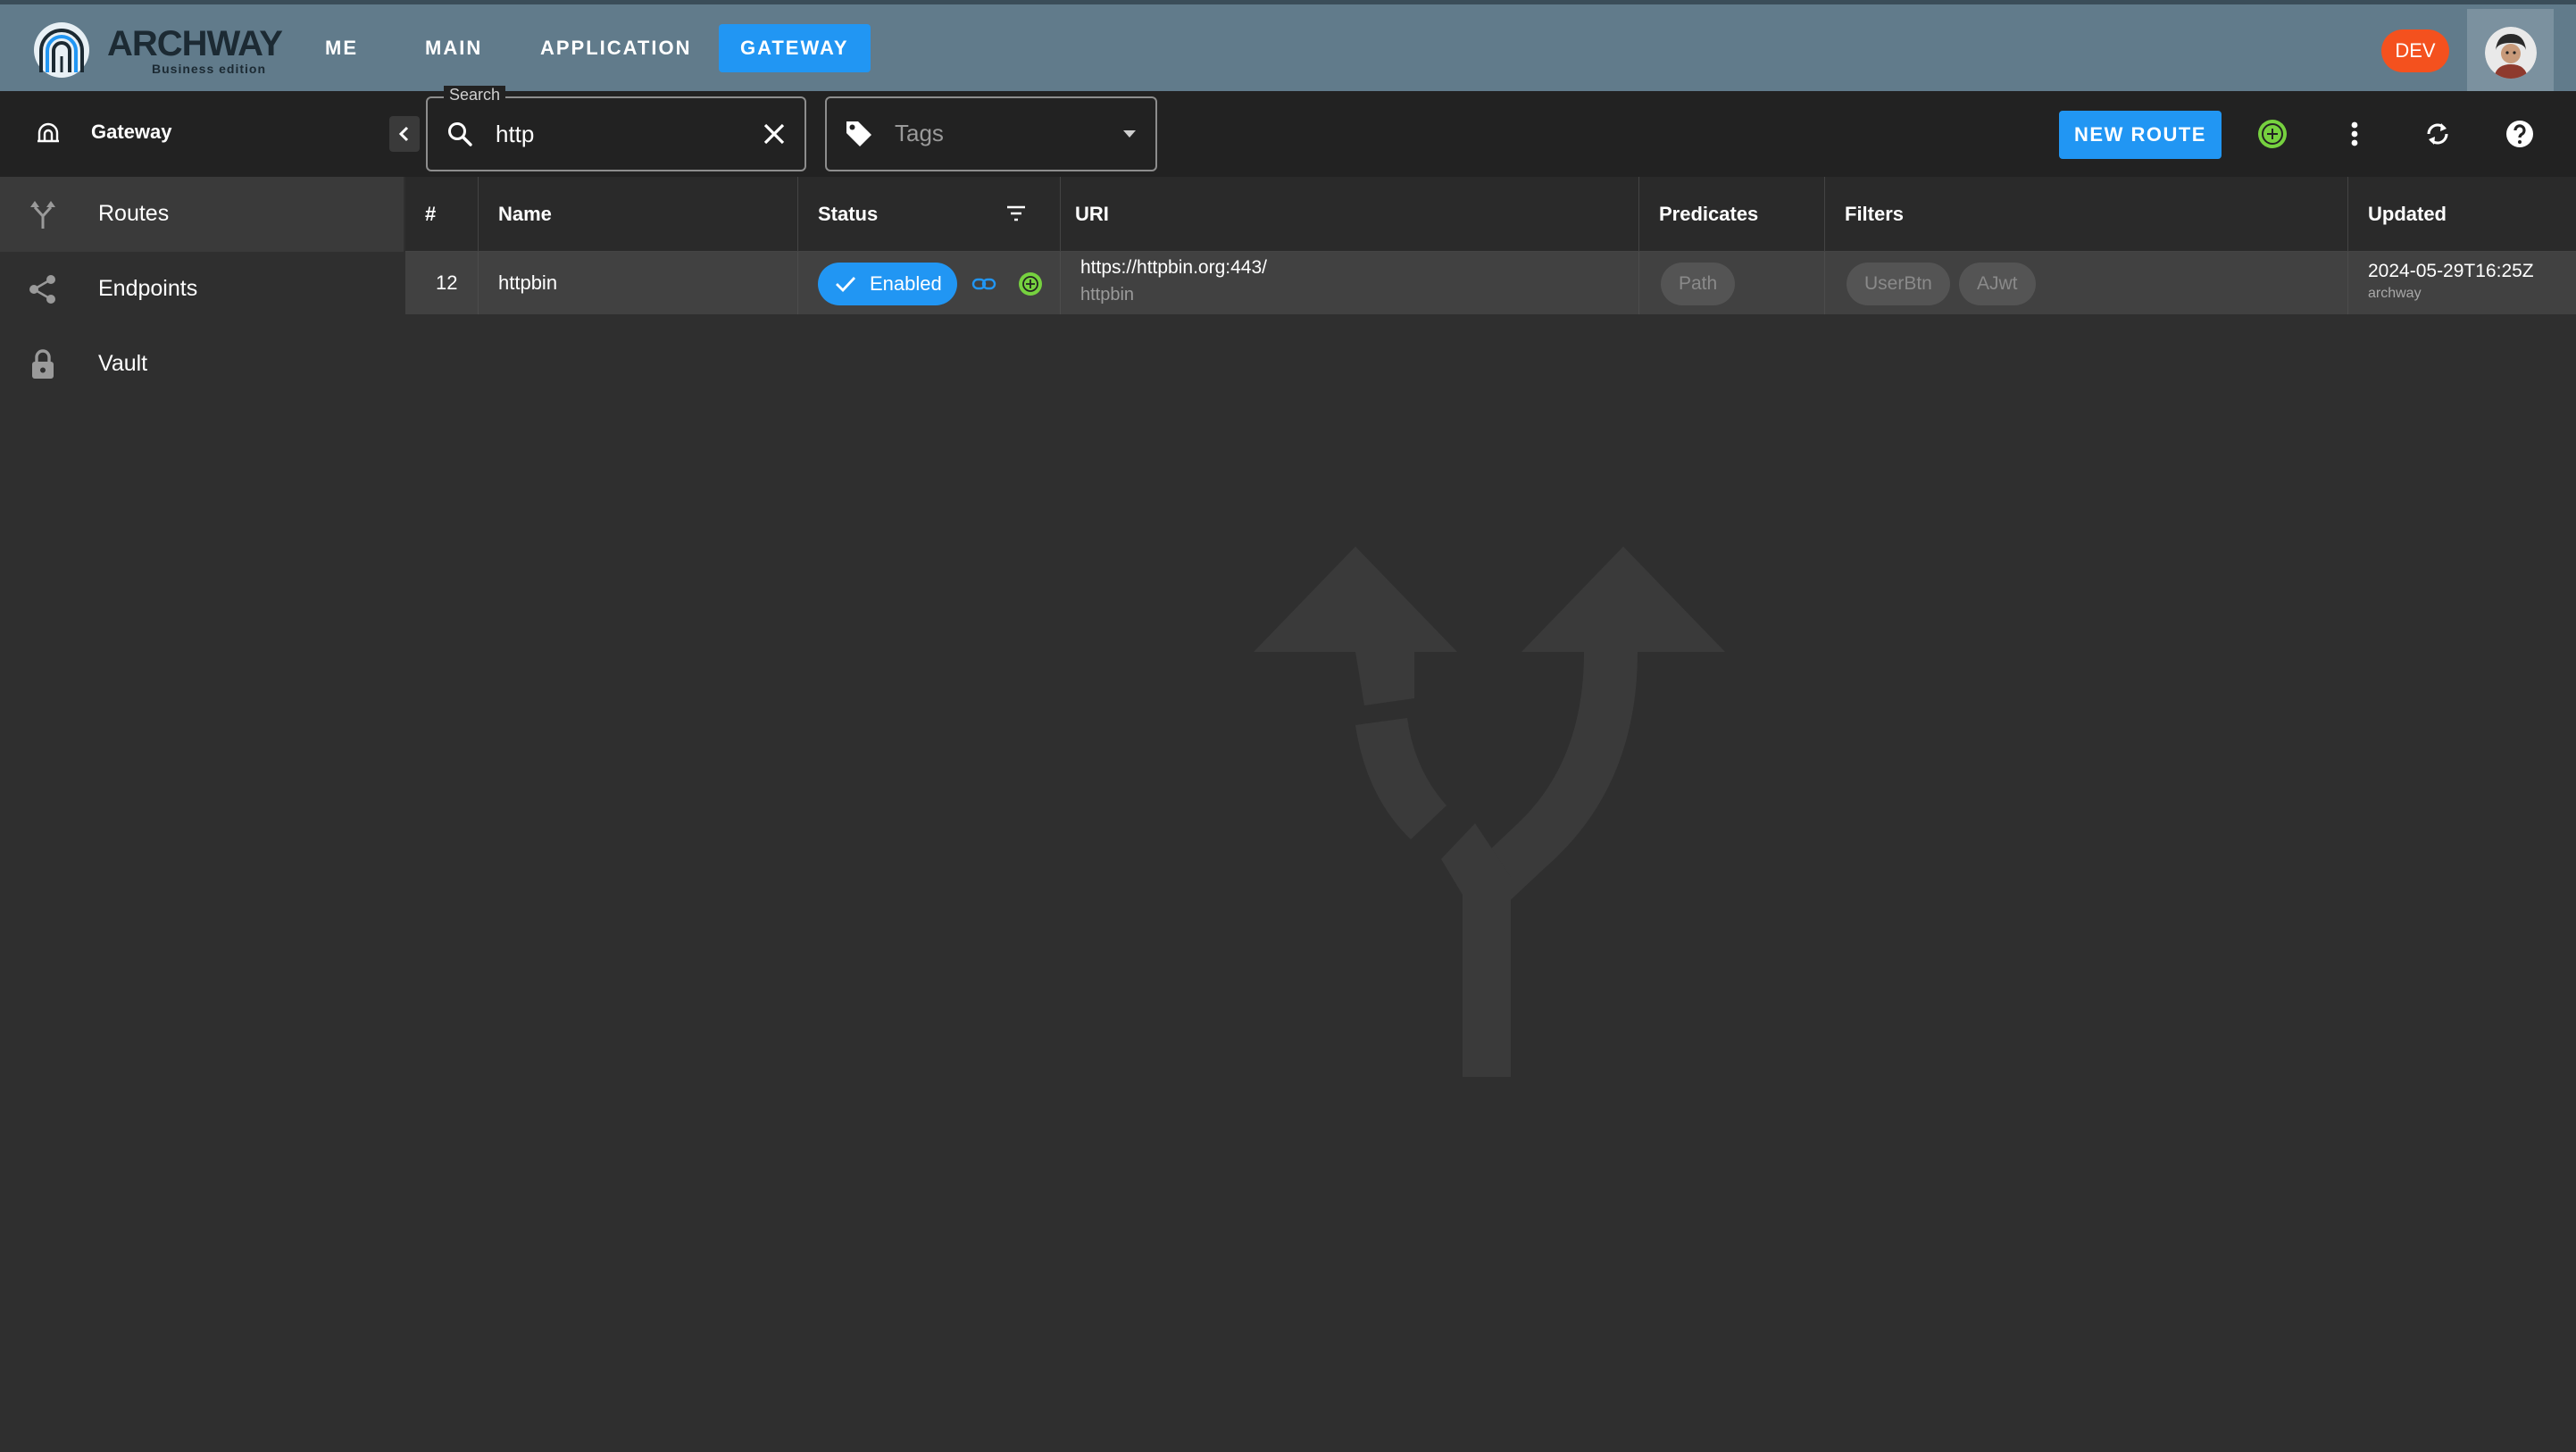 The height and width of the screenshot is (1452, 2576). What do you see at coordinates (202, 814) in the screenshot?
I see `sidebar: Routes Endpoints Vault` at bounding box center [202, 814].